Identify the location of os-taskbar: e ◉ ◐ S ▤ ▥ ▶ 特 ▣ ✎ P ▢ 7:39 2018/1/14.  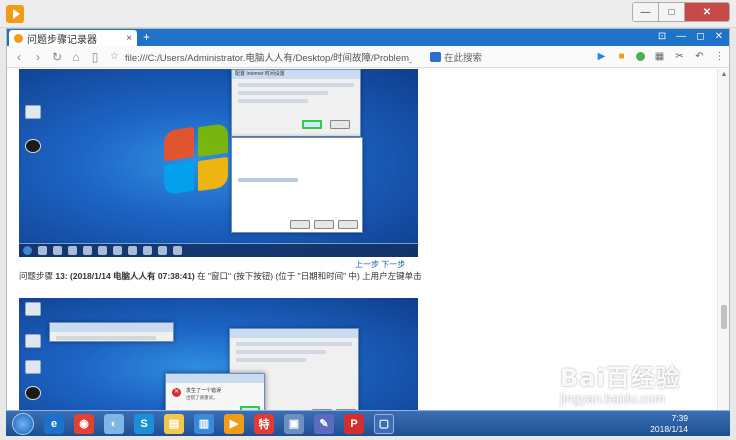
(368, 423).